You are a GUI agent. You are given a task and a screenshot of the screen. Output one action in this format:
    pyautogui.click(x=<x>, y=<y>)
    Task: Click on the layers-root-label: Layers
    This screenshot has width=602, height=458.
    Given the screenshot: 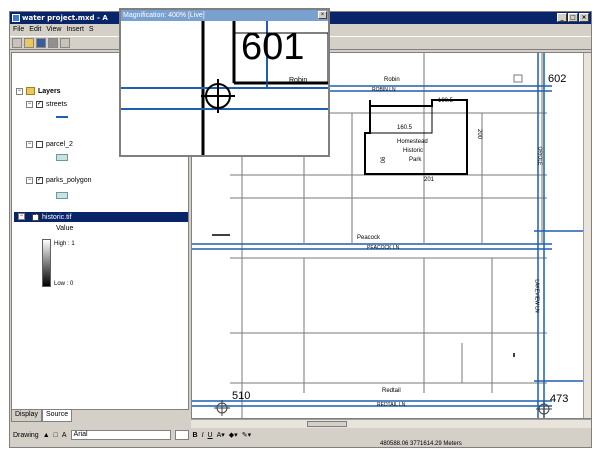 What is the action you would take?
    pyautogui.click(x=49, y=91)
    